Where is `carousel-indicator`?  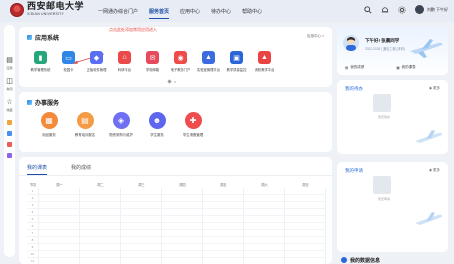 carousel-indicator is located at coordinates (171, 81).